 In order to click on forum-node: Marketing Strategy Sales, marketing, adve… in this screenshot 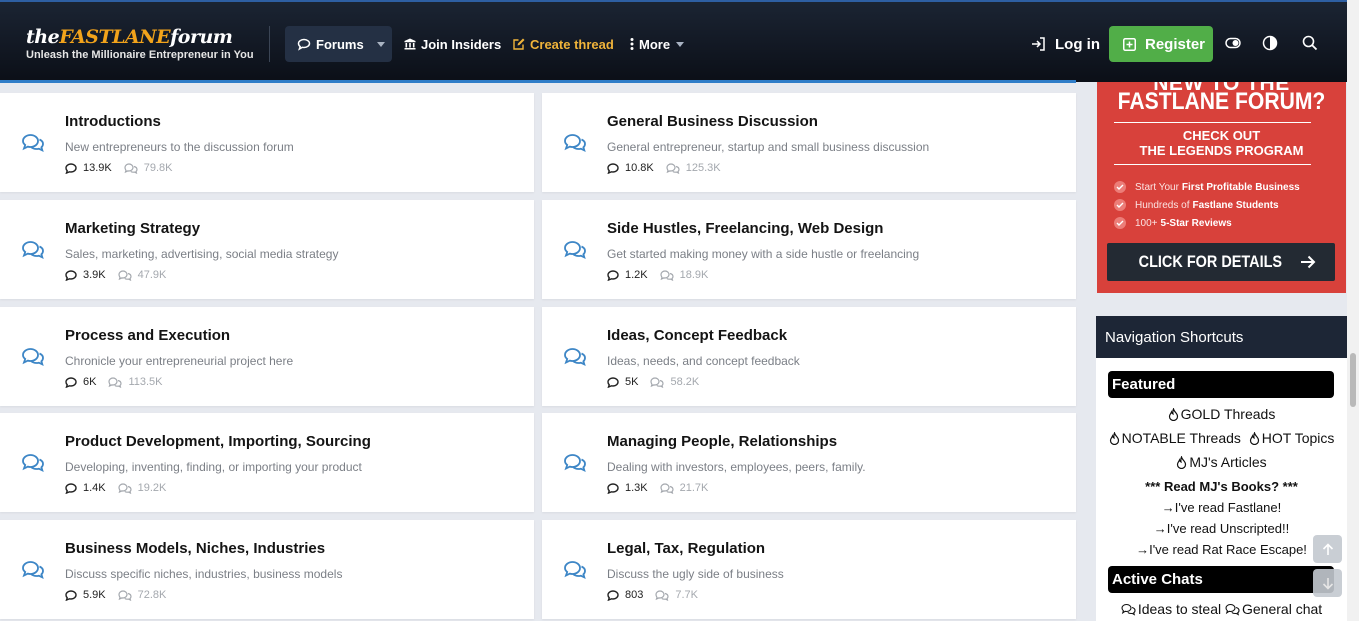, I will do `click(267, 249)`.